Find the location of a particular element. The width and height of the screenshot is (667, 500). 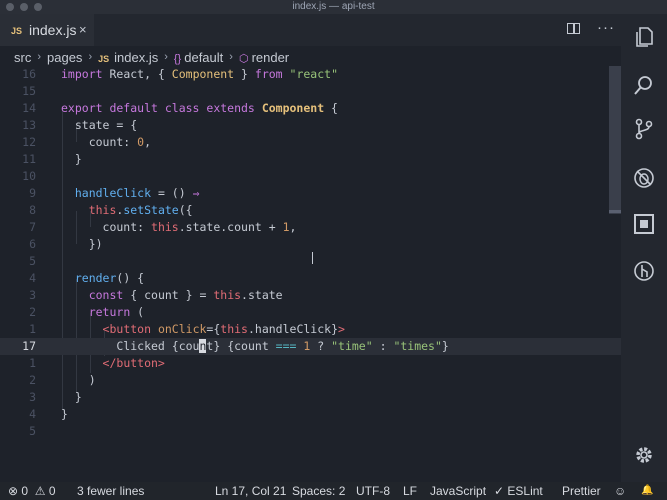

code-line: 13 state = { is located at coordinates (310, 125).